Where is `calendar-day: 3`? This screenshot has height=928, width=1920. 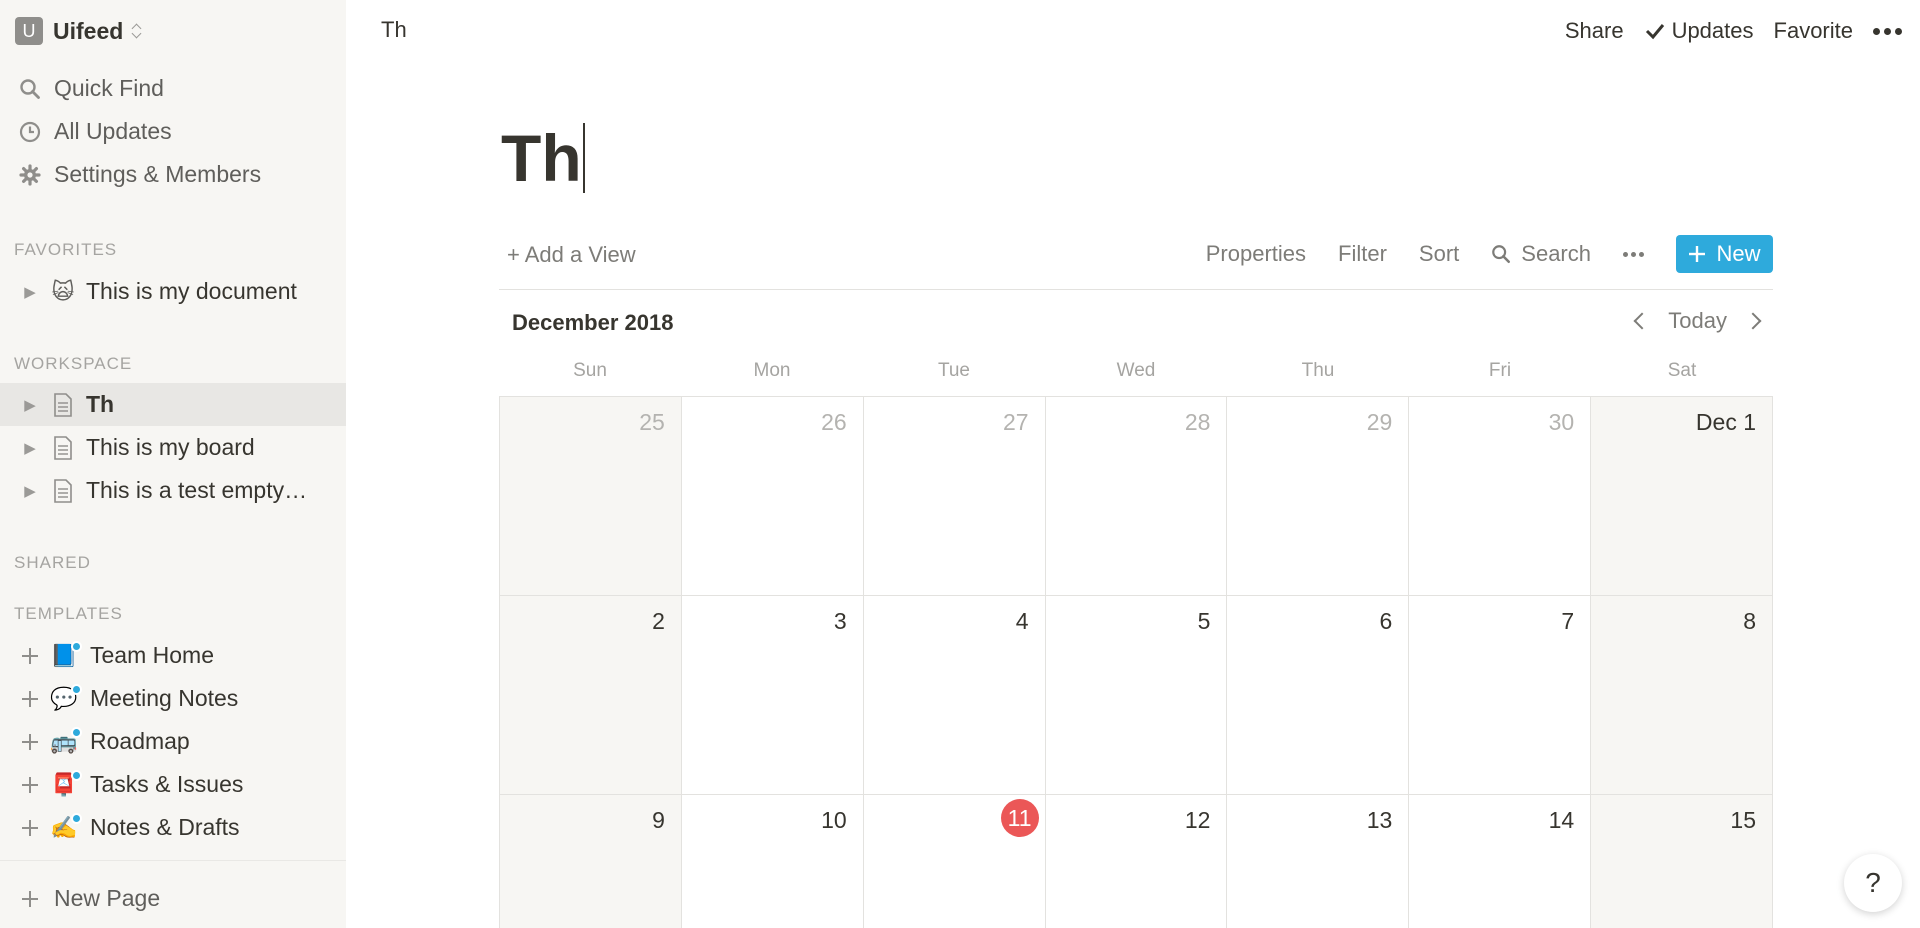
calendar-day: 3 is located at coordinates (772, 695).